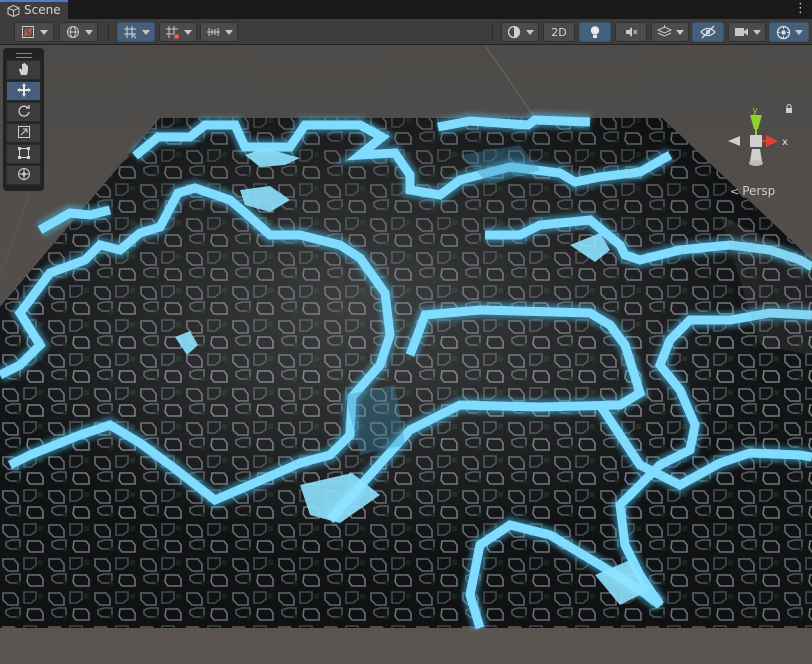 The height and width of the screenshot is (664, 812). I want to click on scale-icon, so click(24, 133).